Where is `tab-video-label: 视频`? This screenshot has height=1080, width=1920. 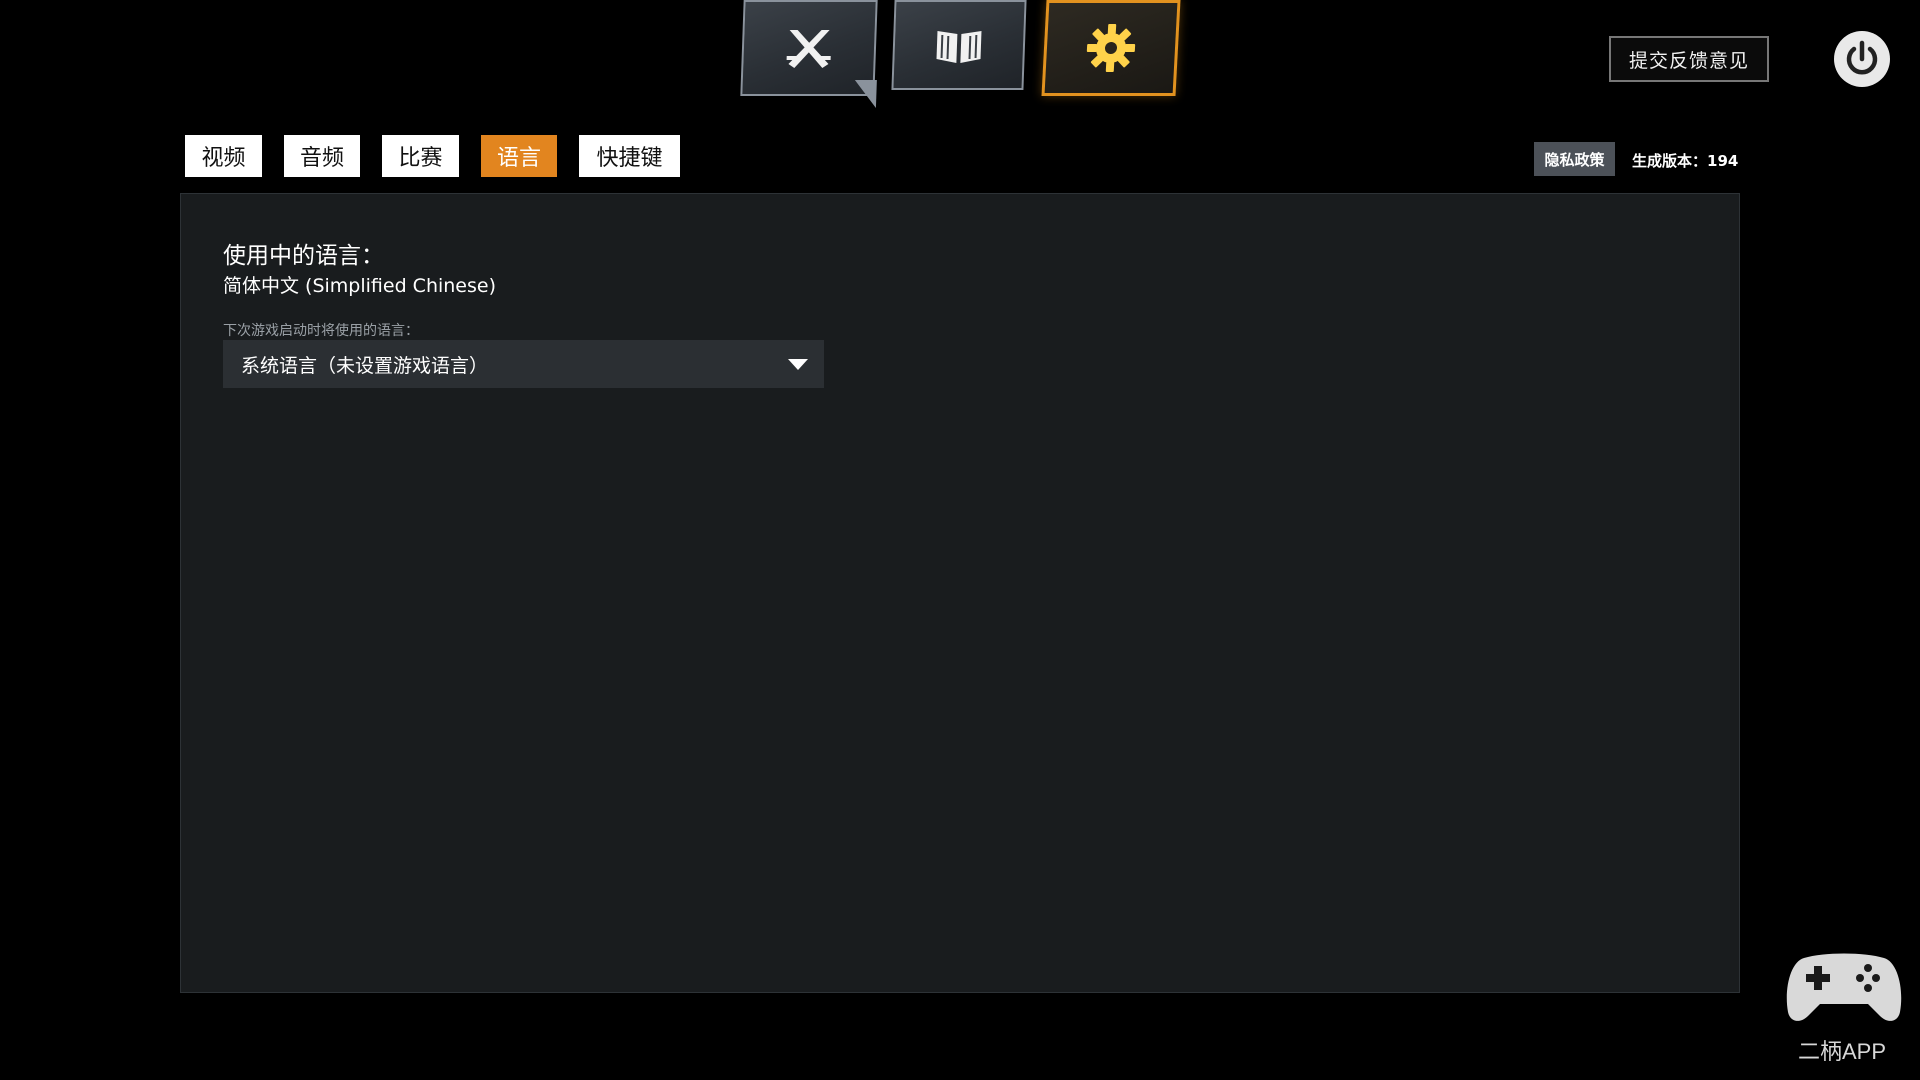
tab-video-label: 视频 is located at coordinates (223, 158).